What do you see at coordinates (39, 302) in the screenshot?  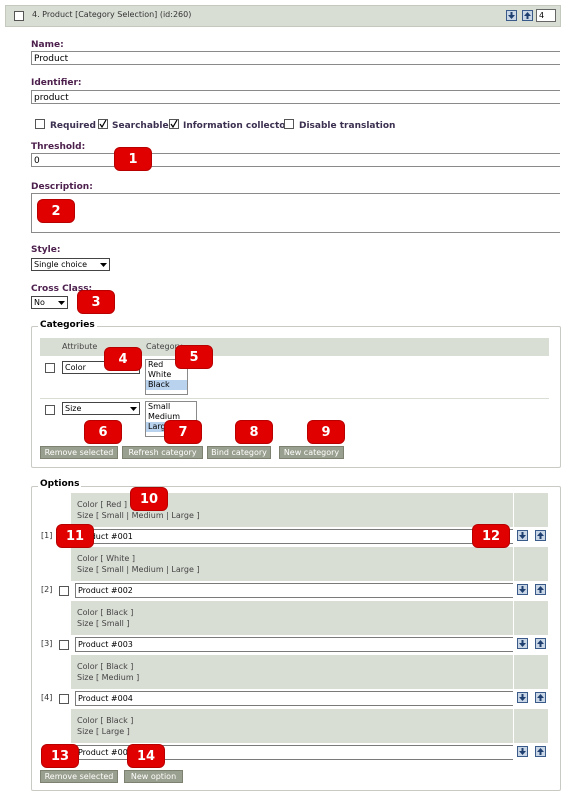 I see `cross-class-select-value: No` at bounding box center [39, 302].